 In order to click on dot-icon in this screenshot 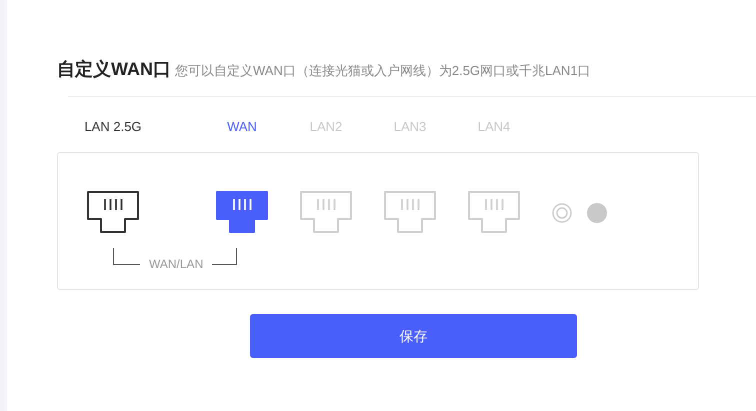, I will do `click(597, 212)`.